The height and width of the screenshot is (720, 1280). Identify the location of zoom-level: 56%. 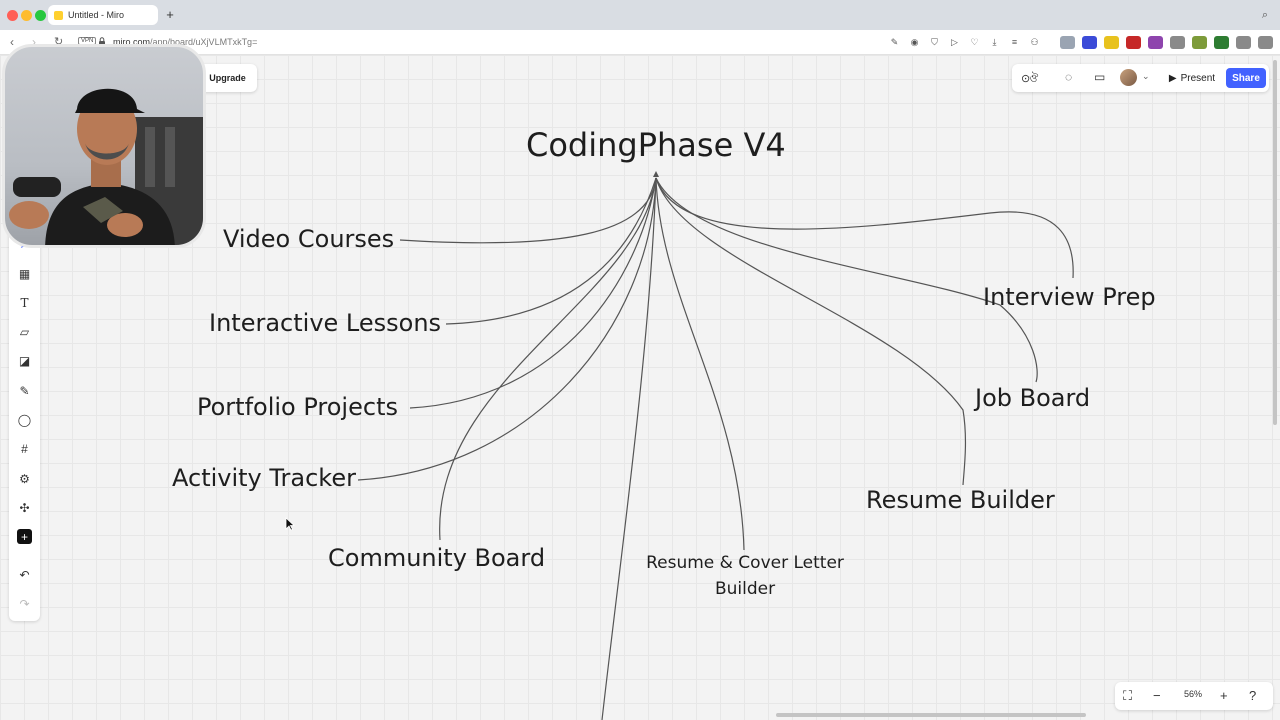
(1193, 694).